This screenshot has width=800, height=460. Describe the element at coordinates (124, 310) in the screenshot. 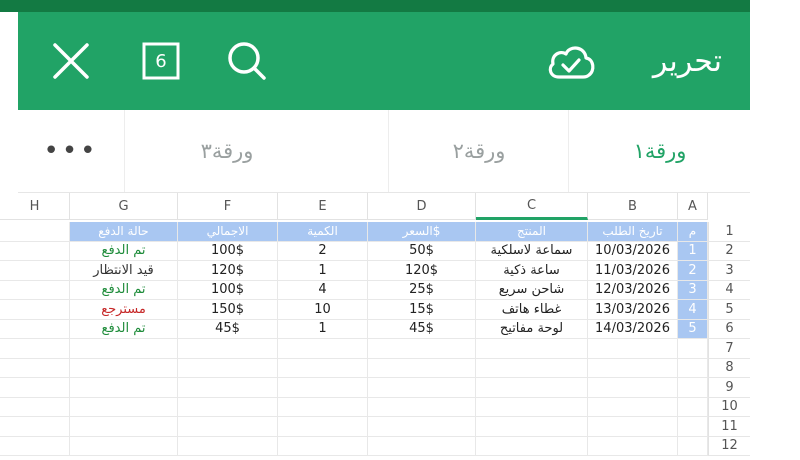

I see `data-cell-status: مسترجع` at that location.